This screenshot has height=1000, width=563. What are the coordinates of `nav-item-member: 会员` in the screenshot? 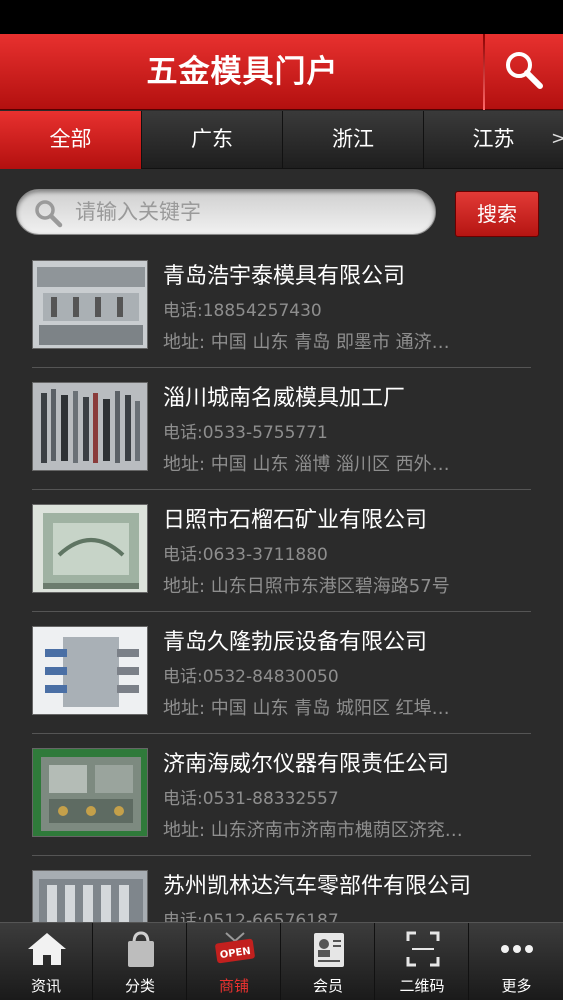 It's located at (328, 961).